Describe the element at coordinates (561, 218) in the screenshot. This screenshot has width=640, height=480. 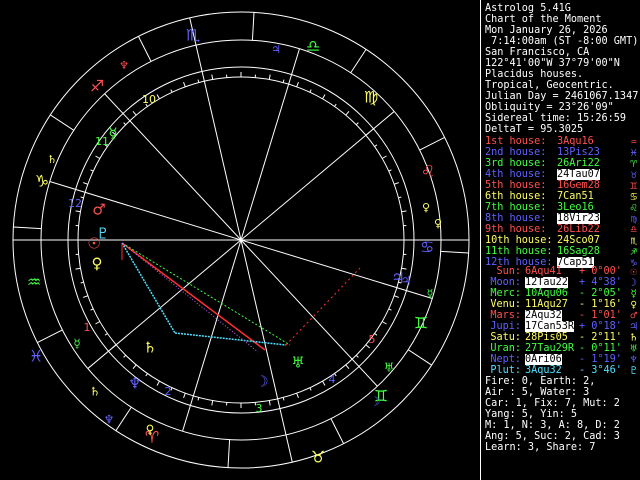
I see `house-row: 8th house: 18Vir23 ♍` at that location.